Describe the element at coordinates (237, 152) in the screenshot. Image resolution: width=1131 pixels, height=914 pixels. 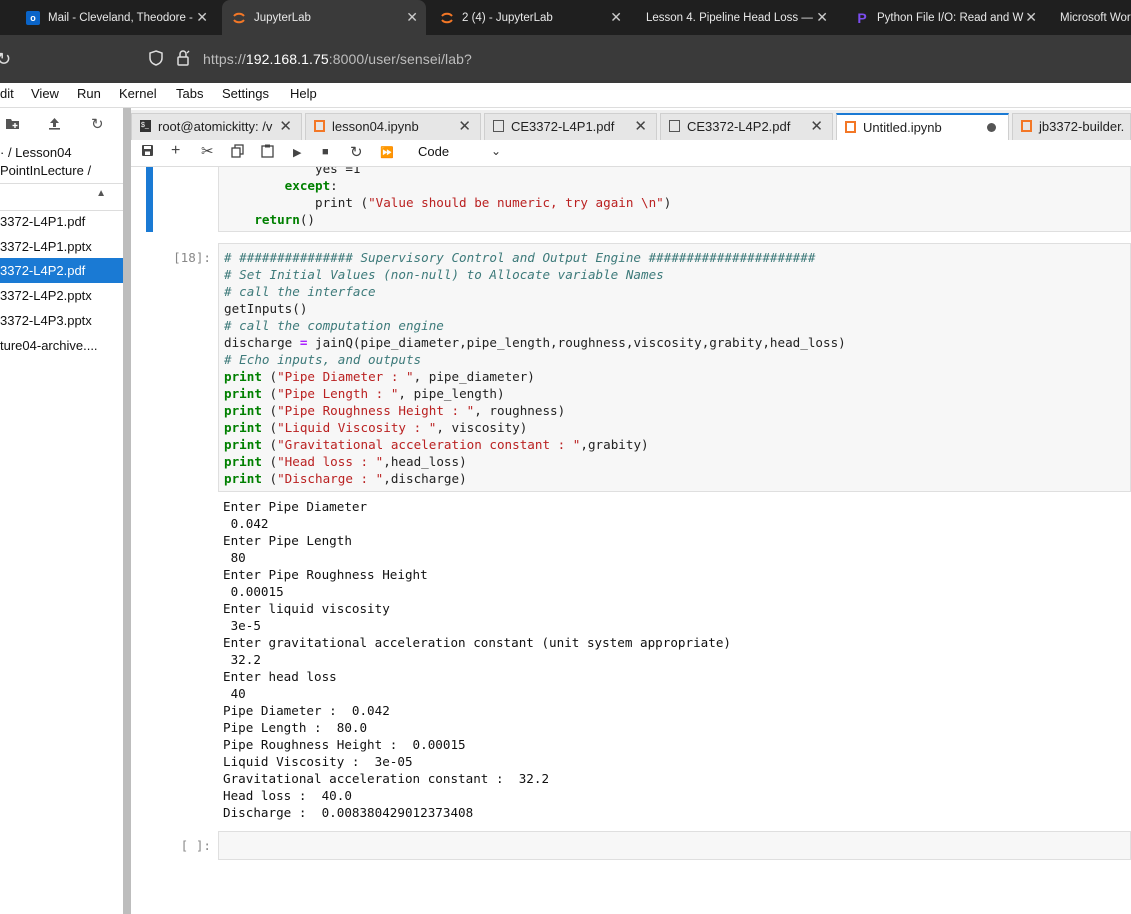
I see `copy-icon` at that location.